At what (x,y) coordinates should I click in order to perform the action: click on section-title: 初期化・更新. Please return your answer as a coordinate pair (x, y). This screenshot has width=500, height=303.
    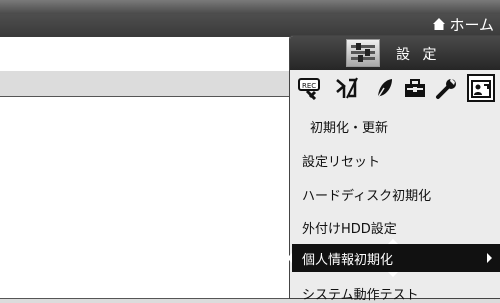
    Looking at the image, I should click on (349, 128).